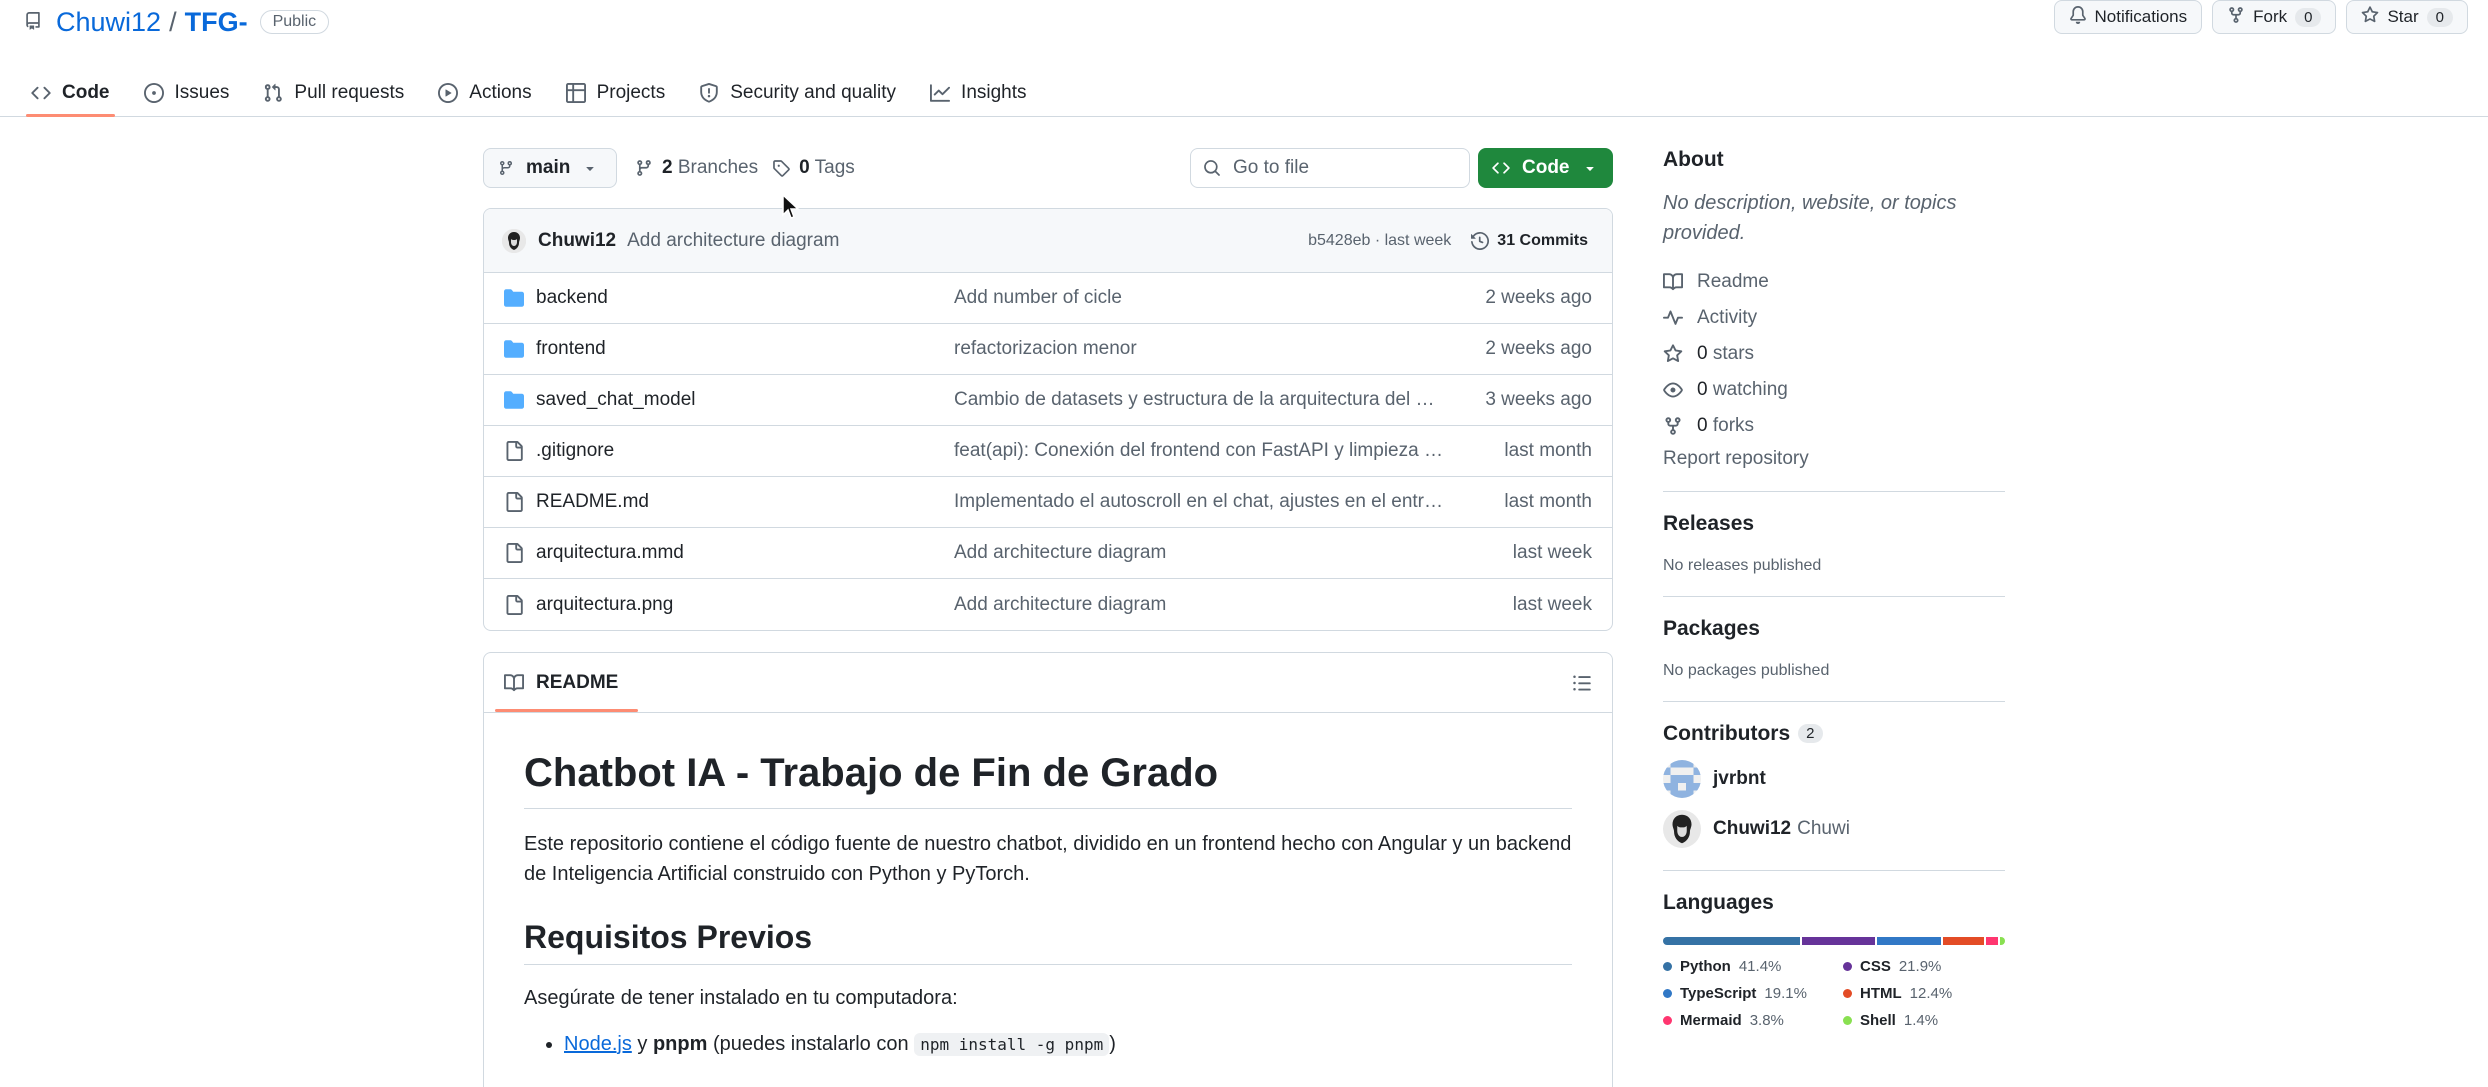  Describe the element at coordinates (1875, 966) in the screenshot. I see `language-name: CSS` at that location.